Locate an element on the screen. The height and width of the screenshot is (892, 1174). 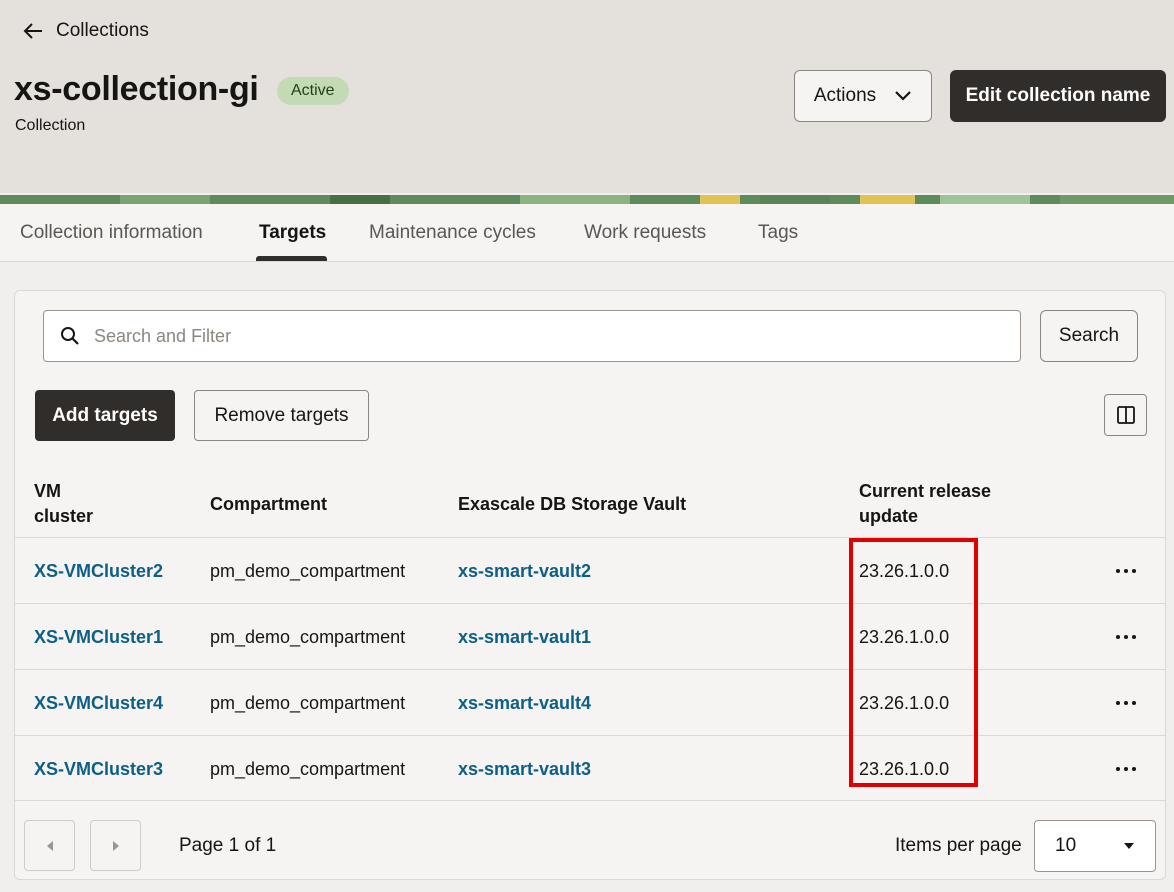
tab-work-requests: Work requests is located at coordinates (645, 233).